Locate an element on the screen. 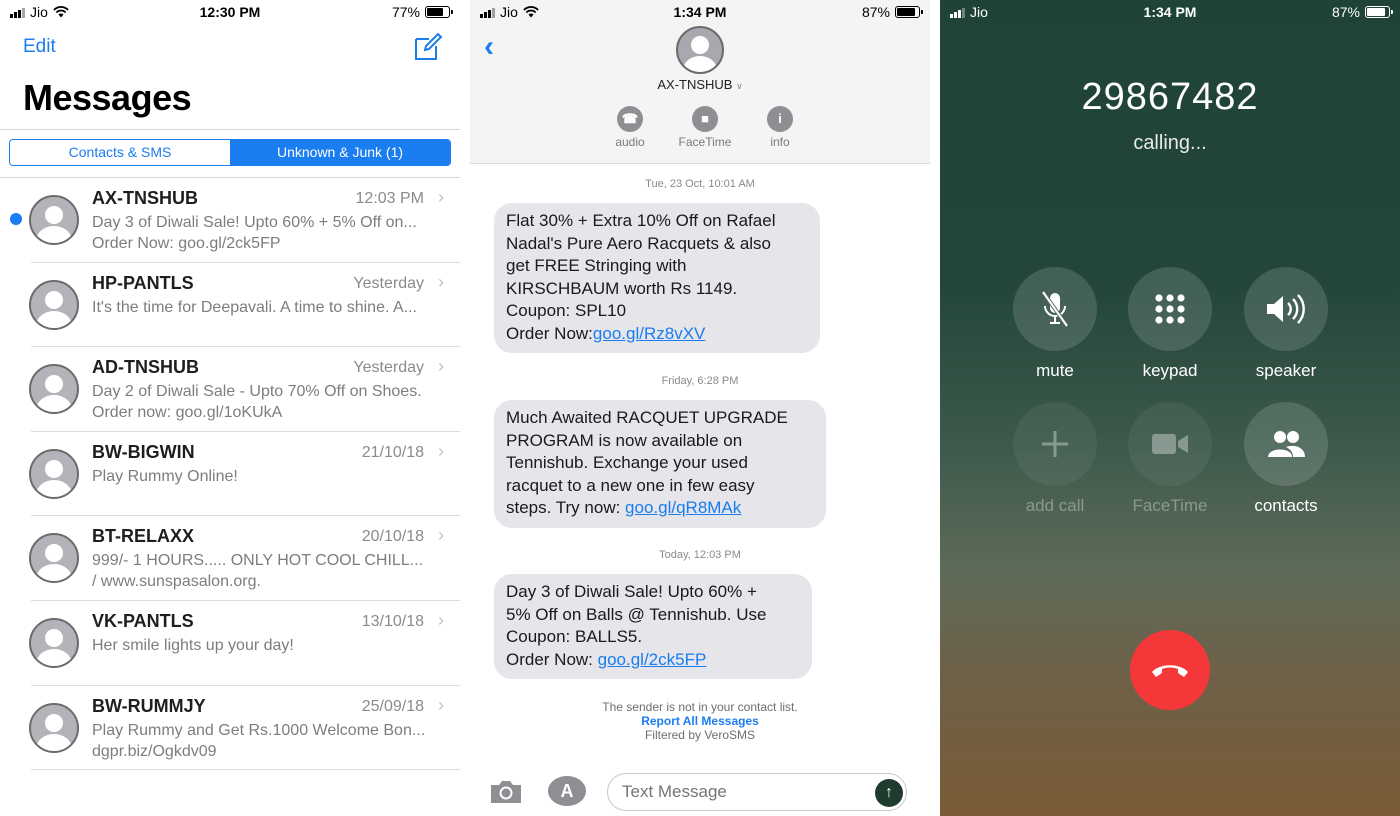 Image resolution: width=1400 pixels, height=816 pixels. speaker-icon is located at coordinates (1286, 309).